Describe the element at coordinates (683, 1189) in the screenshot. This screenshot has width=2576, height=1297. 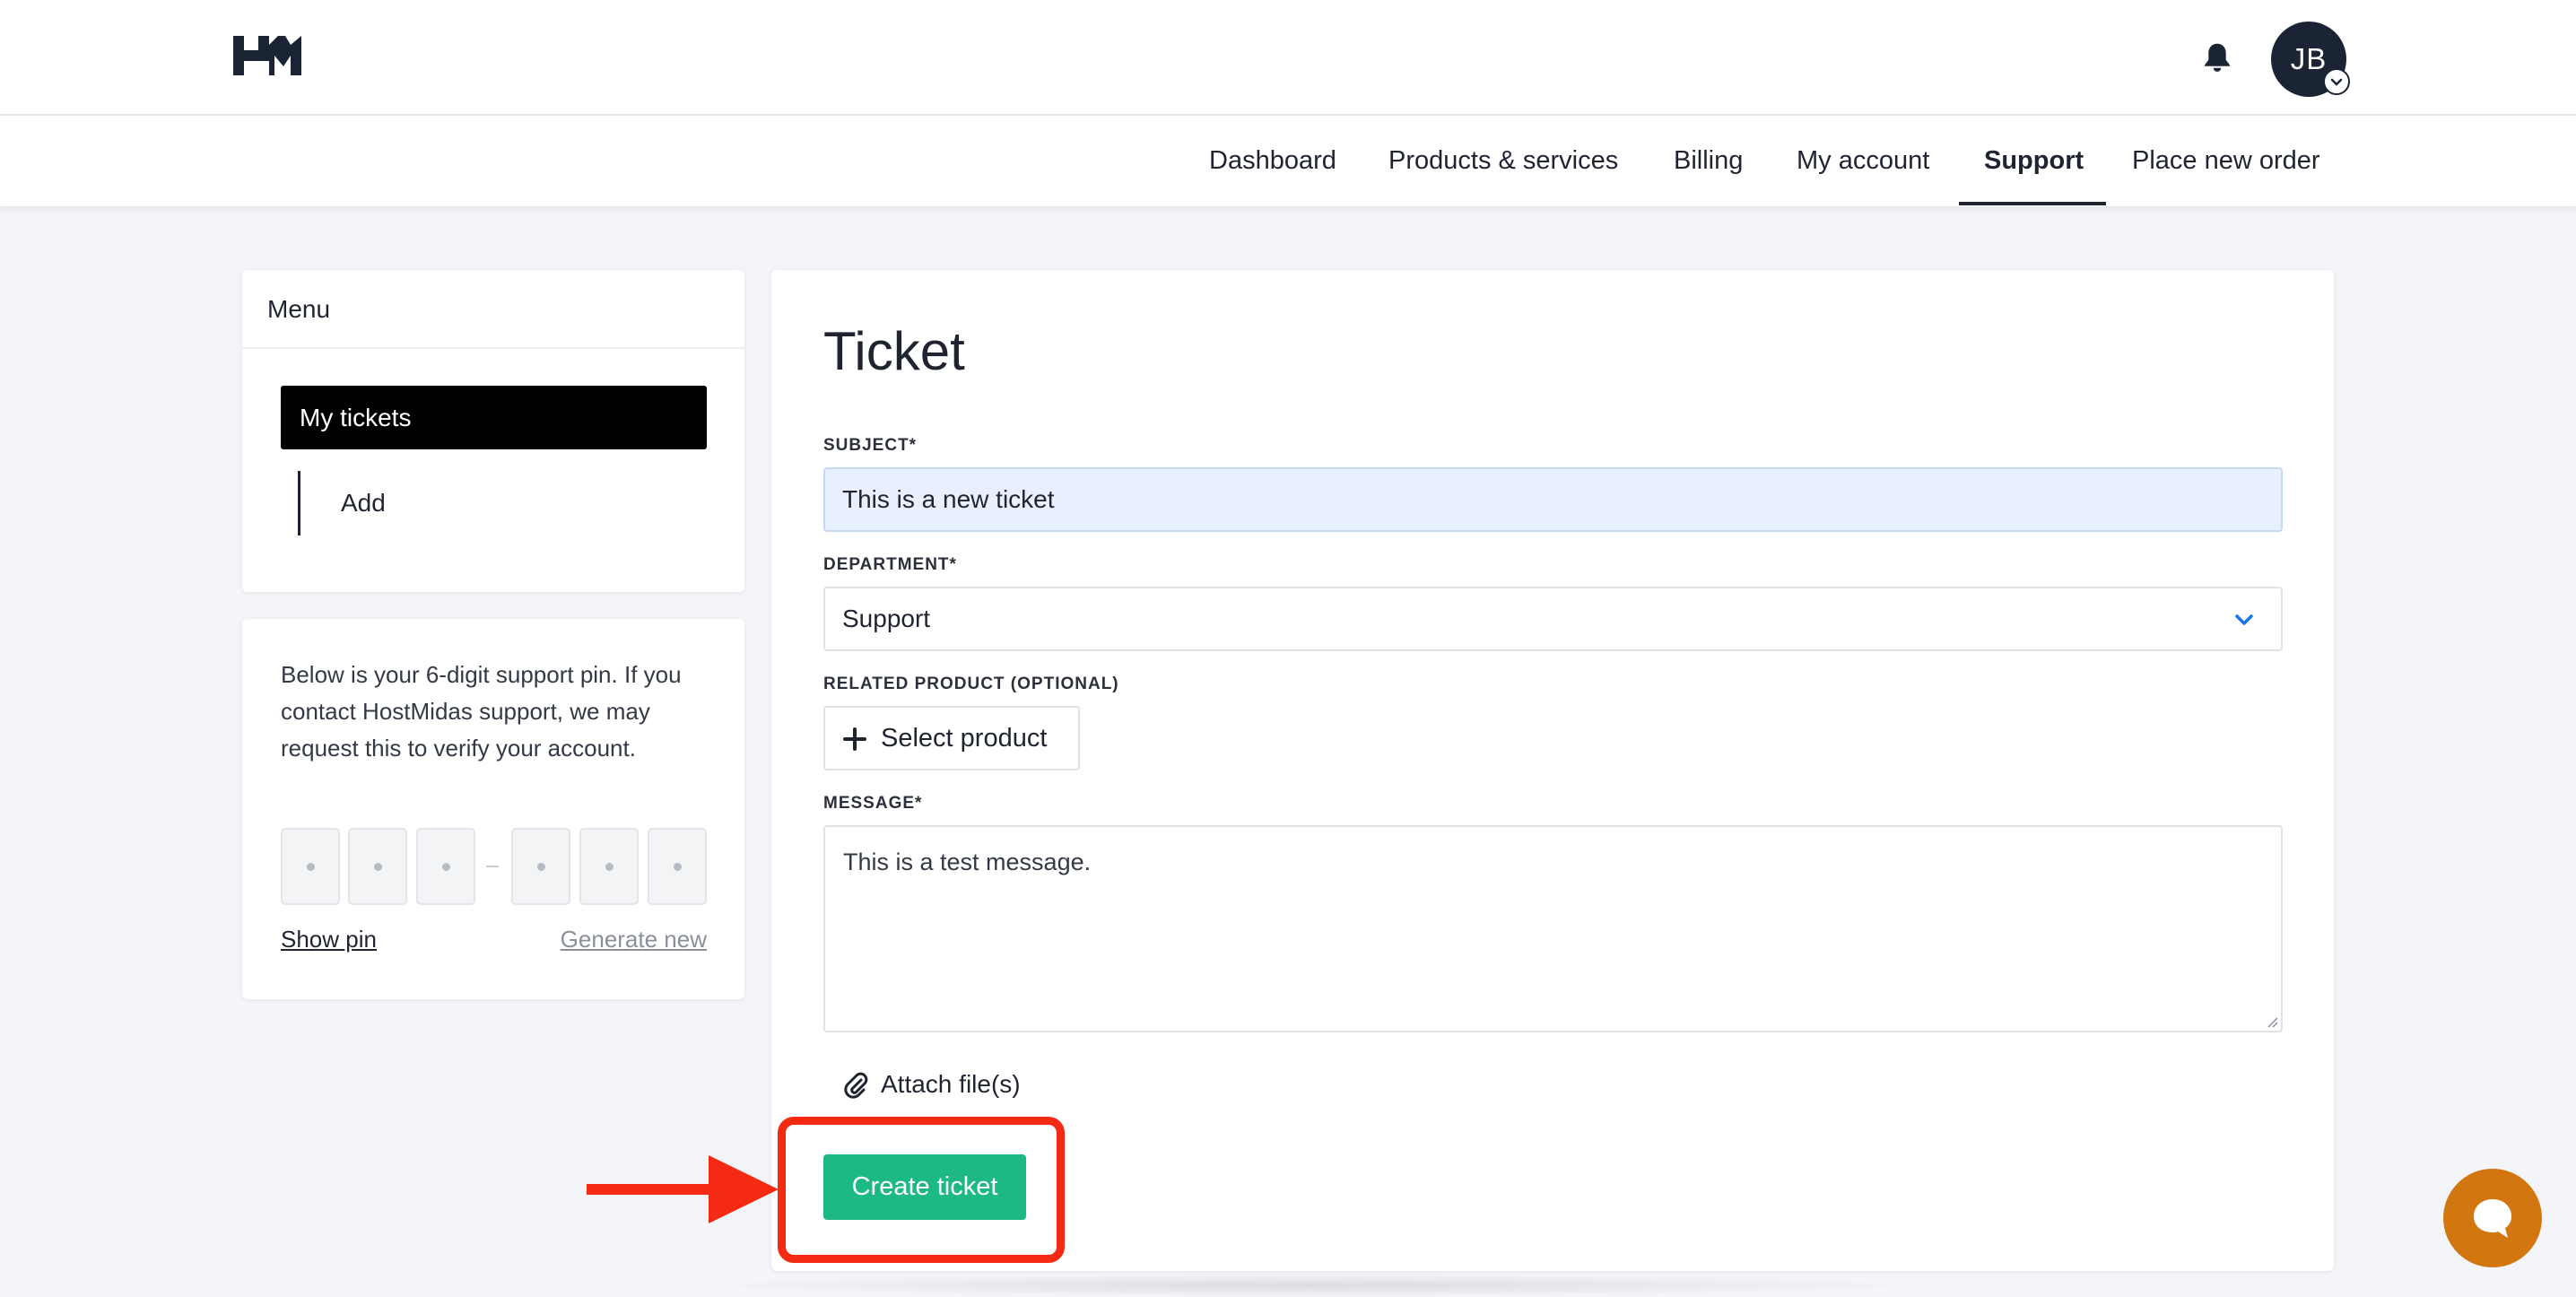
I see `arrow-annotation-icon` at that location.